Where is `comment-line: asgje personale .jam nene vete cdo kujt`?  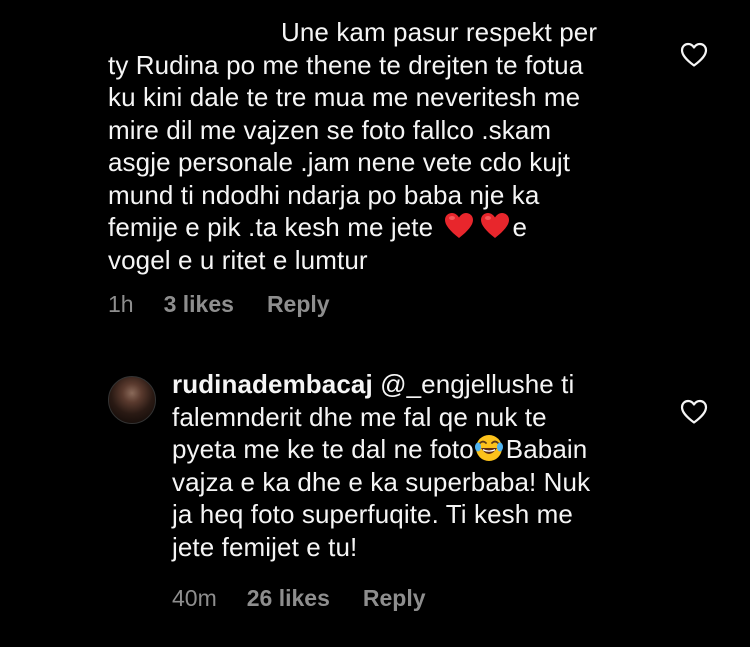 comment-line: asgje personale .jam nene vete cdo kujt is located at coordinates (339, 162).